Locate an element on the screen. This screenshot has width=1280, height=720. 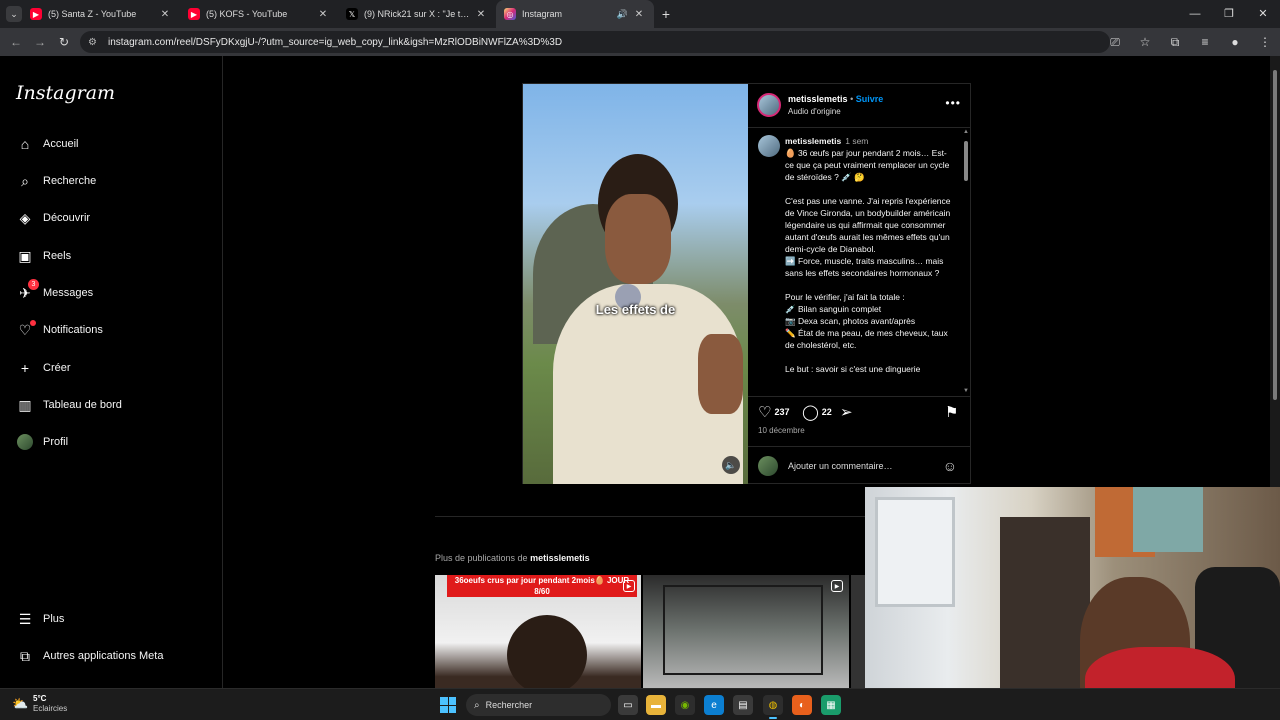
emoji-icon: ☺ is located at coordinates (950, 466).